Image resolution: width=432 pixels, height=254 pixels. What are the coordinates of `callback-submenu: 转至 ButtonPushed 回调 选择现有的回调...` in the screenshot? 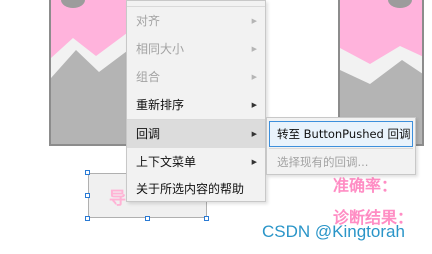 It's located at (341, 146).